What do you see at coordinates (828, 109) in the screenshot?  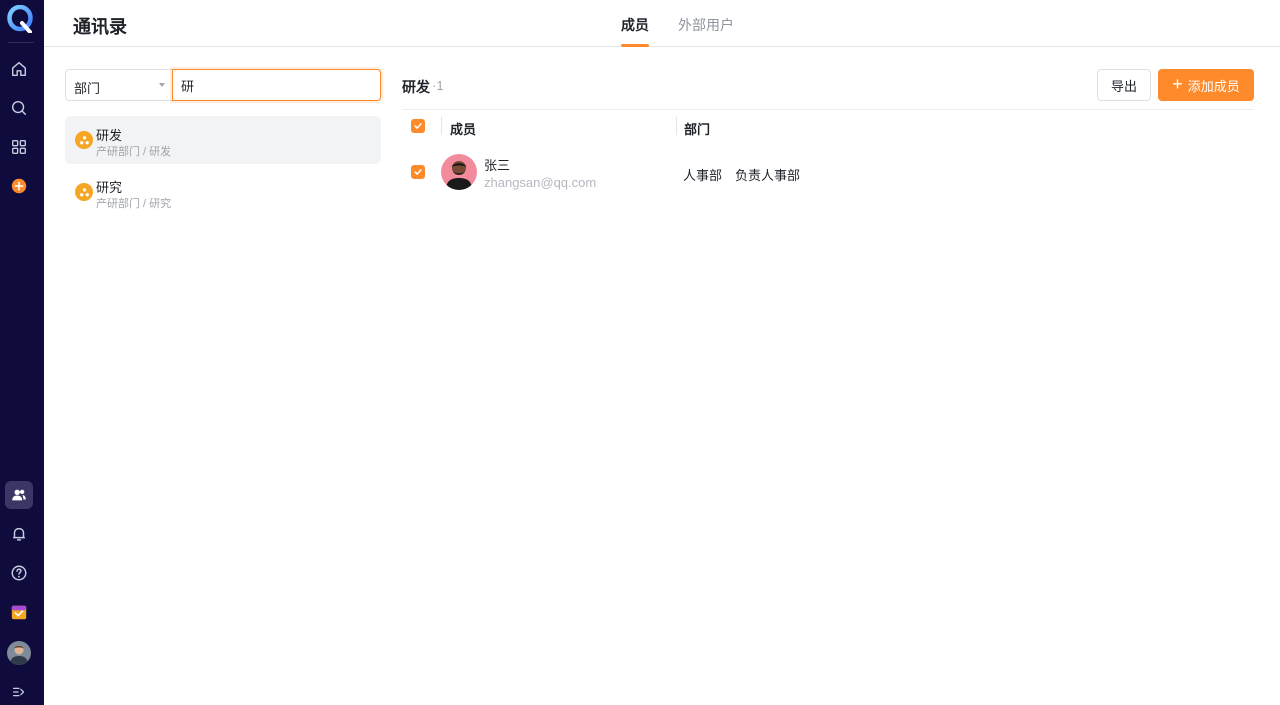 I see `divider` at bounding box center [828, 109].